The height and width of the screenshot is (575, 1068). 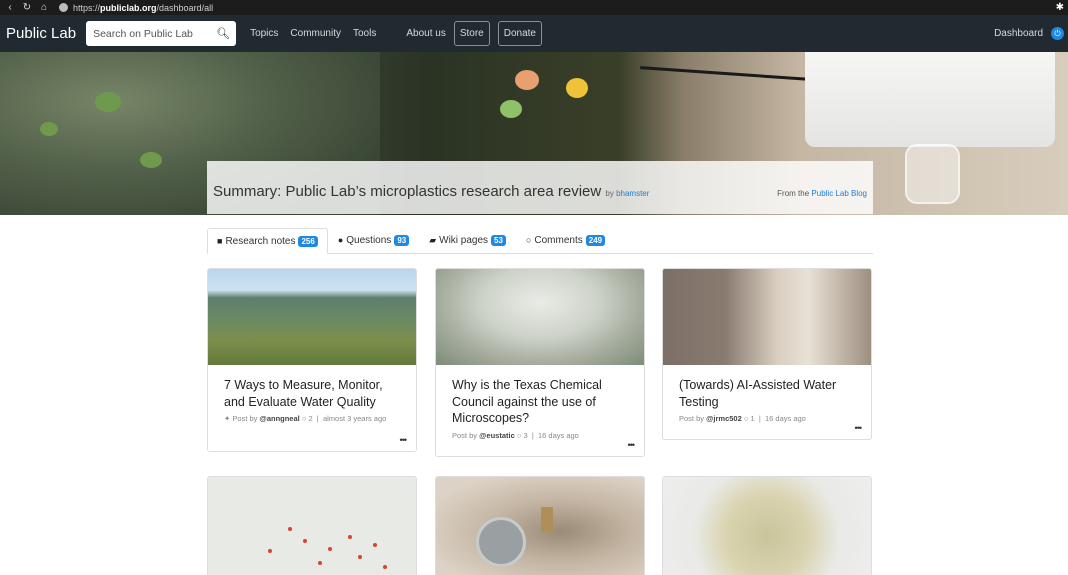 I want to click on tab-comments: ○ Comments 249, so click(x=565, y=240).